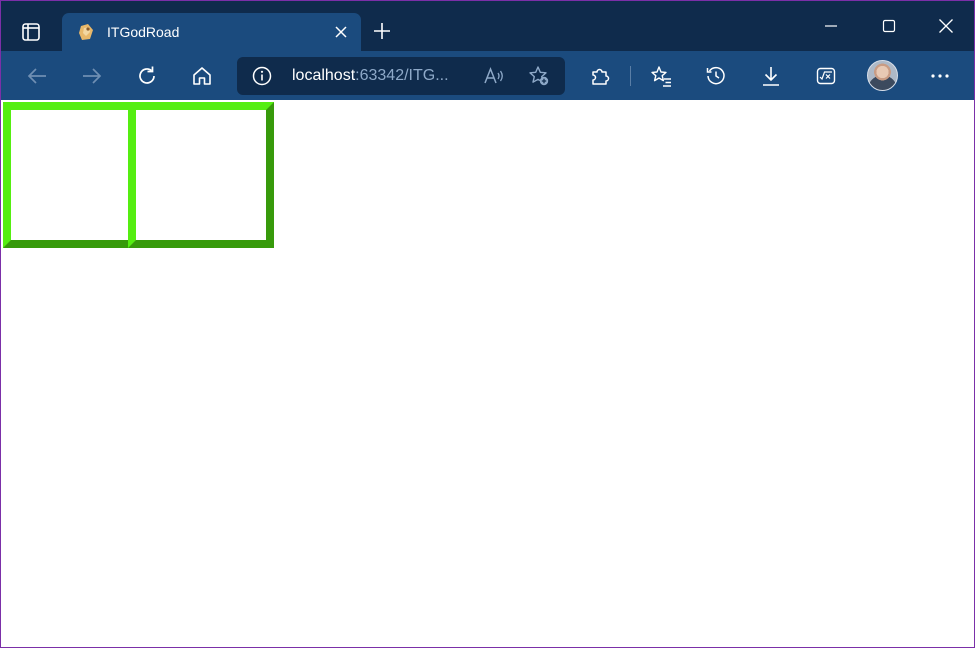  Describe the element at coordinates (262, 76) in the screenshot. I see `info-icon` at that location.